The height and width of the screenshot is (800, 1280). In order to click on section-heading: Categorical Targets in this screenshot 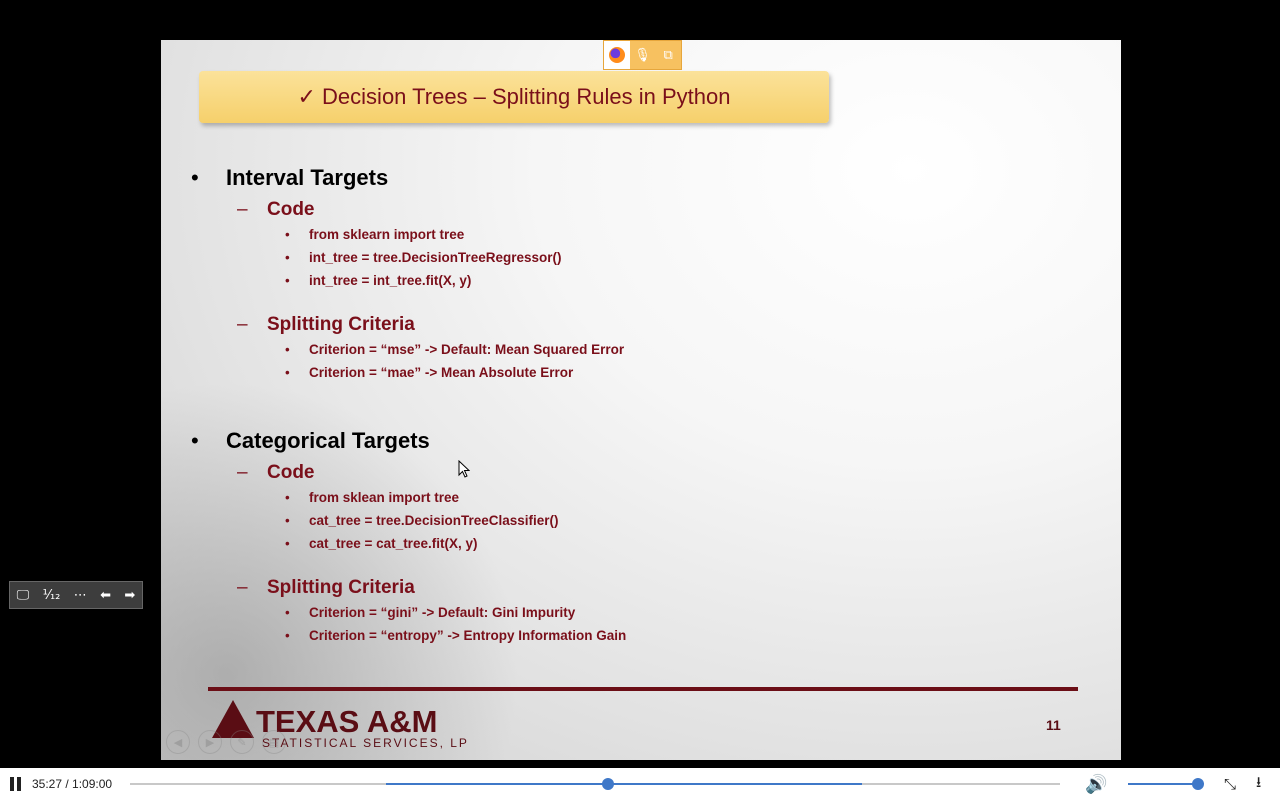, I will do `click(408, 441)`.